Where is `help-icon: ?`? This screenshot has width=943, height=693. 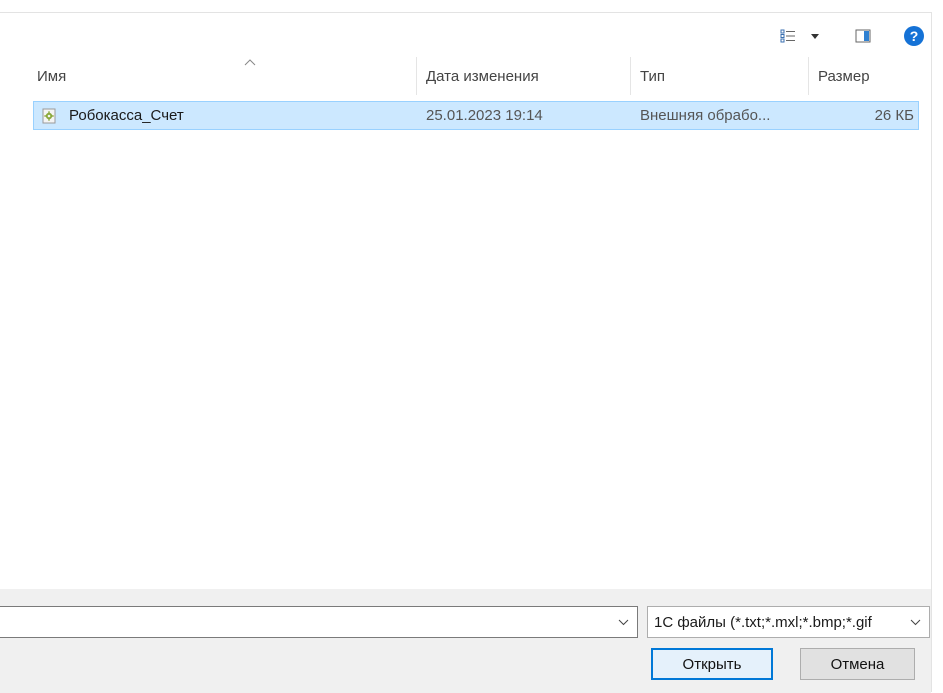
help-icon: ? is located at coordinates (914, 36).